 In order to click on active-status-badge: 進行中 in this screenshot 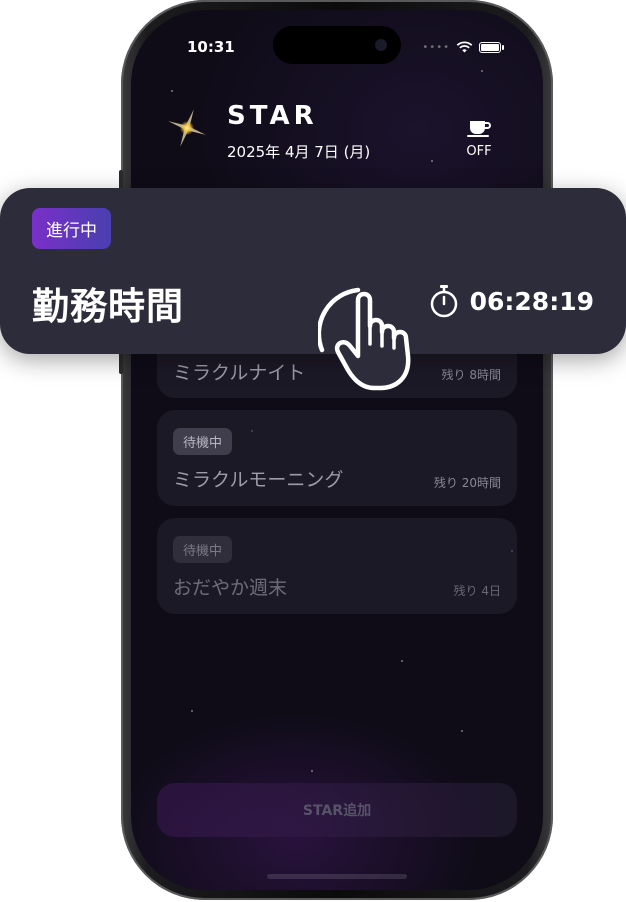, I will do `click(71, 228)`.